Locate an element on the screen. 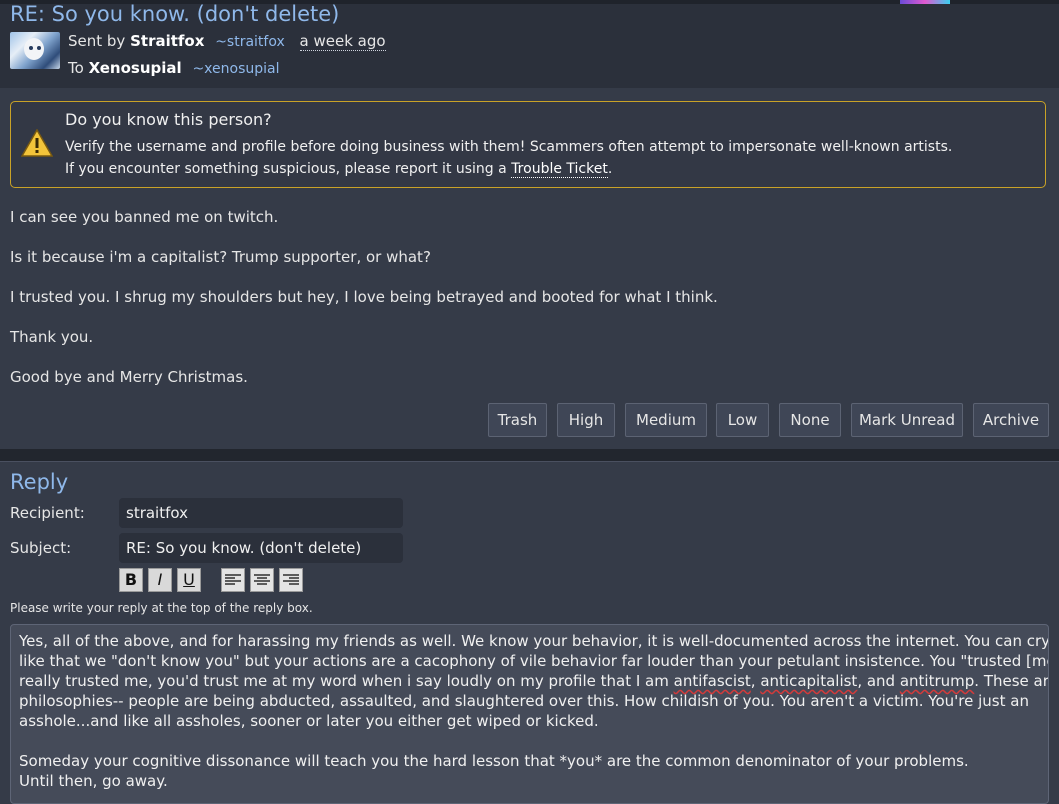 The image size is (1059, 804). section-divider is located at coordinates (529, 455).